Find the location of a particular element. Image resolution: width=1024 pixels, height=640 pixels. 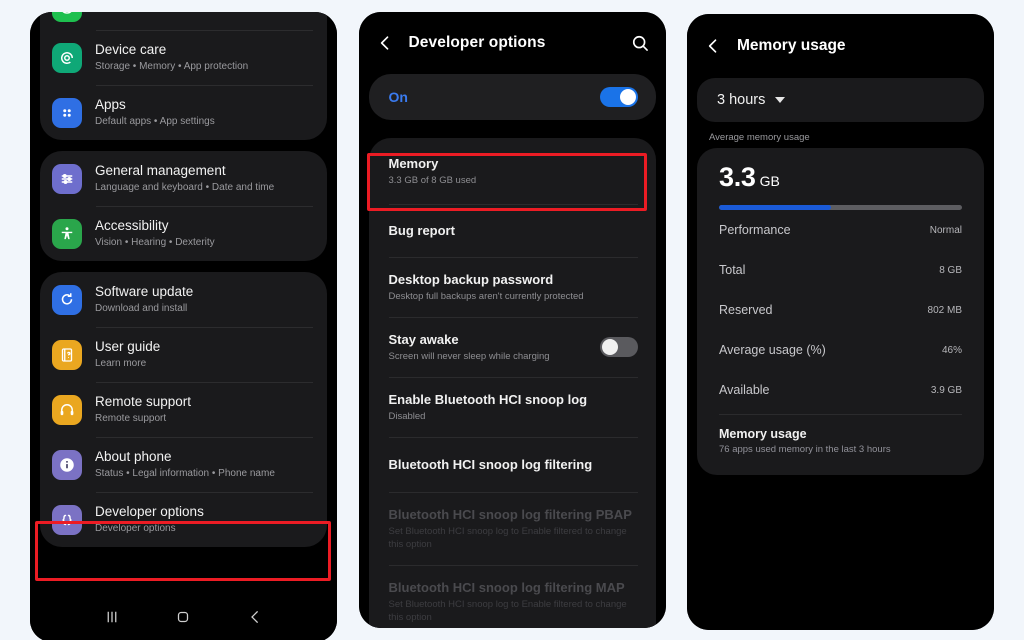

settings-item-text: Screen time • App timers is located at coordinates (150, 13).